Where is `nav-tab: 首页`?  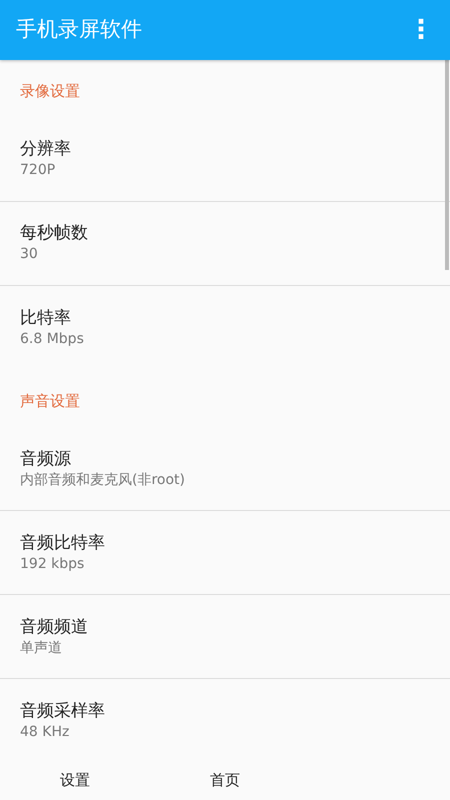
nav-tab: 首页 is located at coordinates (225, 780).